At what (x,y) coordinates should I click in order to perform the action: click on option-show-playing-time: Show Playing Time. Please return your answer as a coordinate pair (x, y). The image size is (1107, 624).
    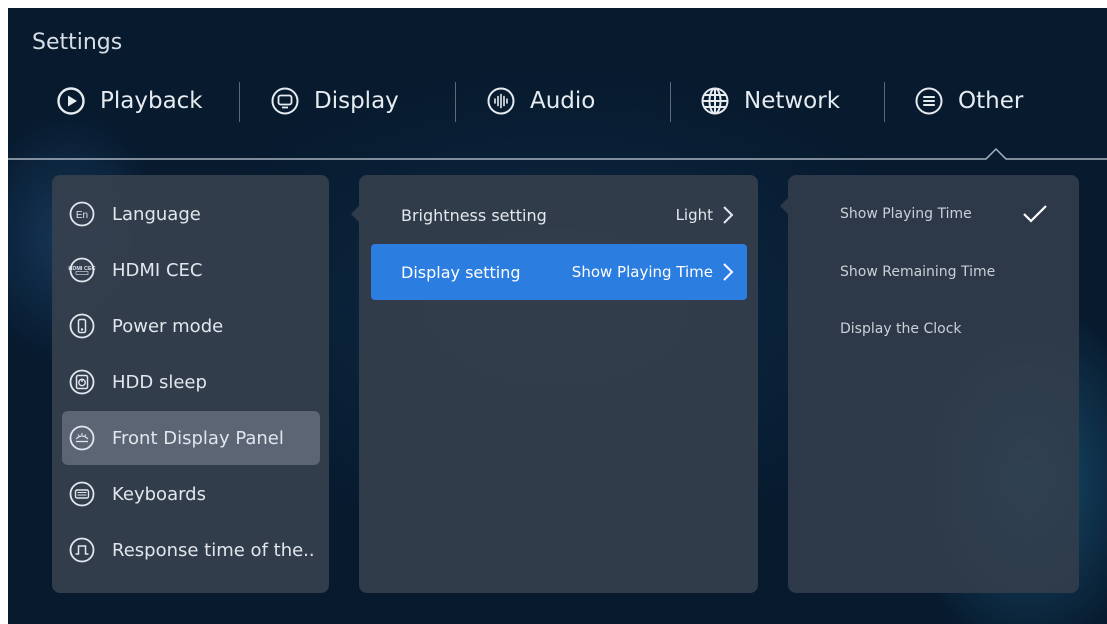
    Looking at the image, I should click on (906, 214).